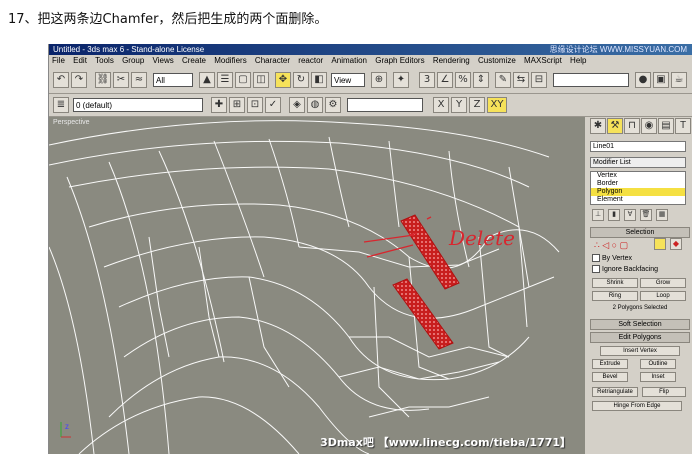 The height and width of the screenshot is (458, 692). What do you see at coordinates (640, 351) in the screenshot?
I see `insert-vertex-button: Insert Vertex` at bounding box center [640, 351].